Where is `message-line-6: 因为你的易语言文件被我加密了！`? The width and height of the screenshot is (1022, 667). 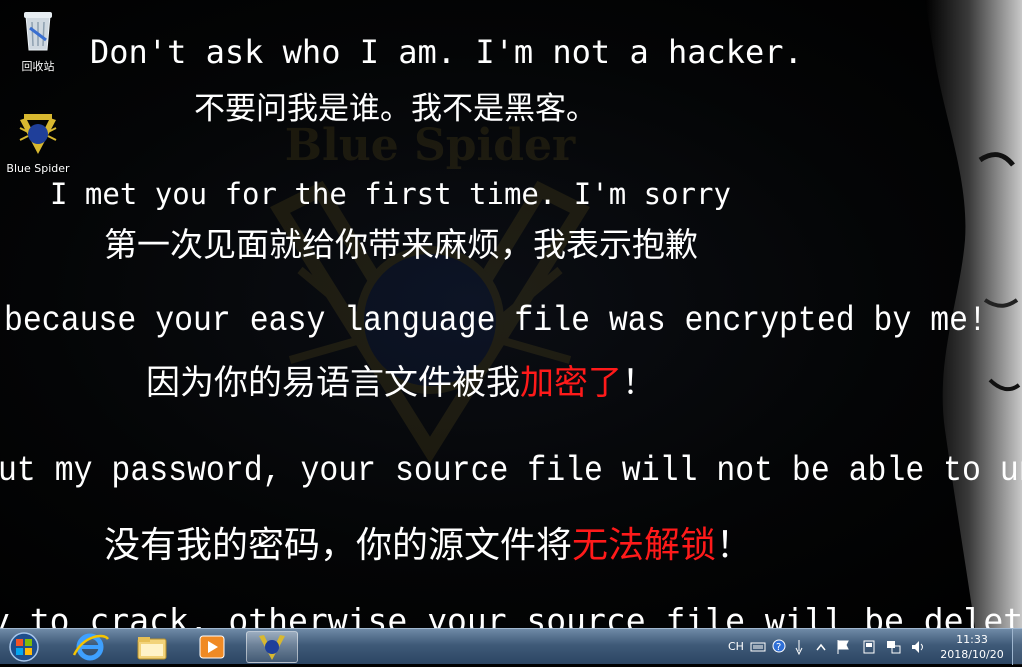
message-line-6: 因为你的易语言文件被我加密了！ is located at coordinates (401, 383).